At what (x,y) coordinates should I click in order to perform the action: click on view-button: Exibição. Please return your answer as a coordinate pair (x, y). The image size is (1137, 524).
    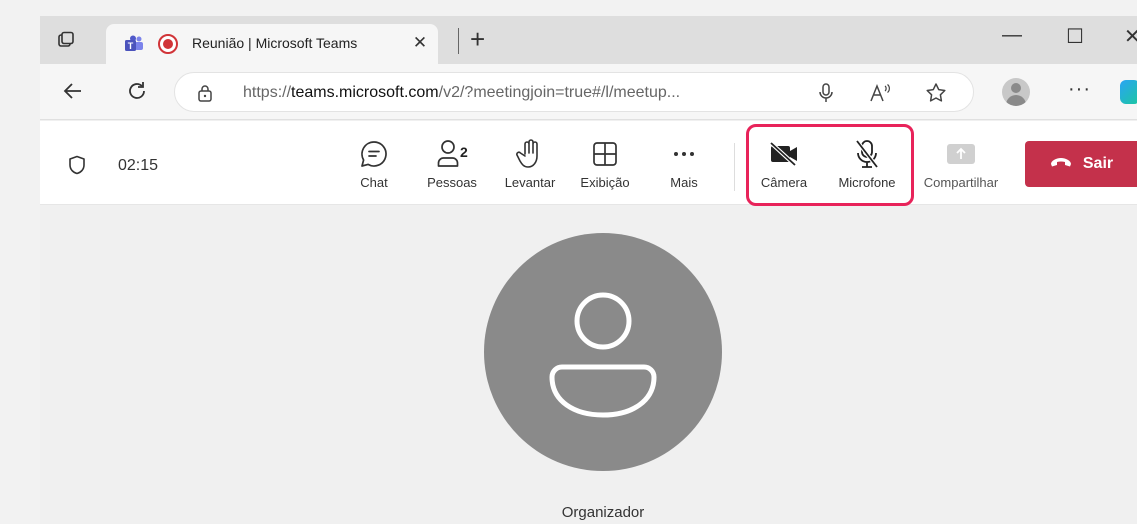
    Looking at the image, I should click on (605, 164).